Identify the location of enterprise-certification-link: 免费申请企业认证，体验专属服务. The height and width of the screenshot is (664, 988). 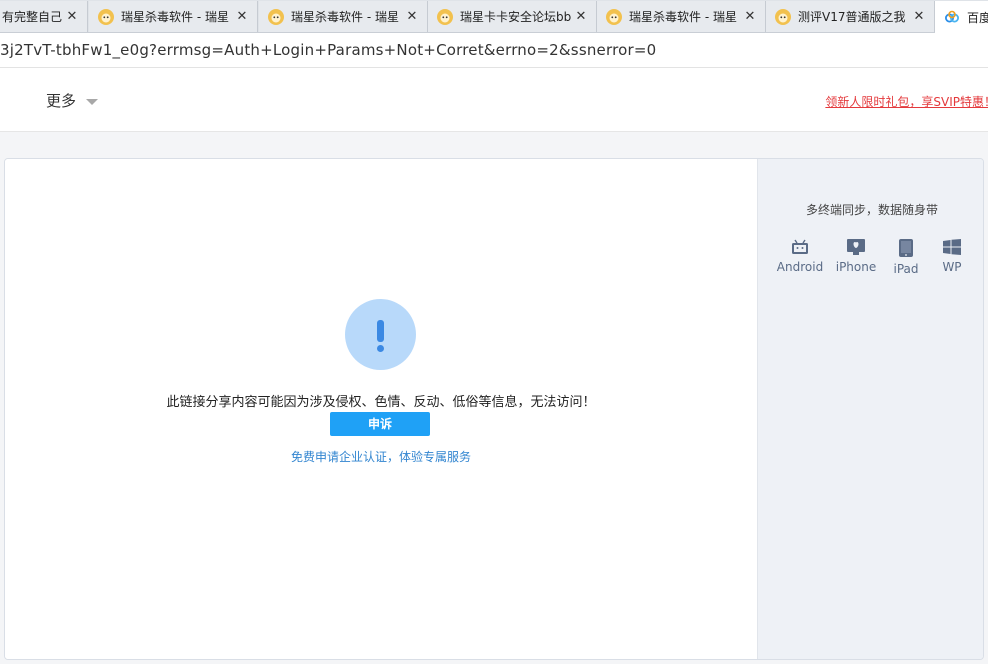
(381, 456).